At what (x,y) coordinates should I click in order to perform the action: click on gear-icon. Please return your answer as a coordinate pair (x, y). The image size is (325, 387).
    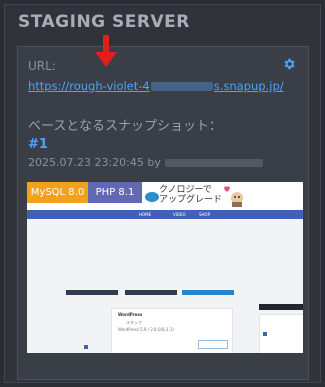
    Looking at the image, I should click on (289, 64).